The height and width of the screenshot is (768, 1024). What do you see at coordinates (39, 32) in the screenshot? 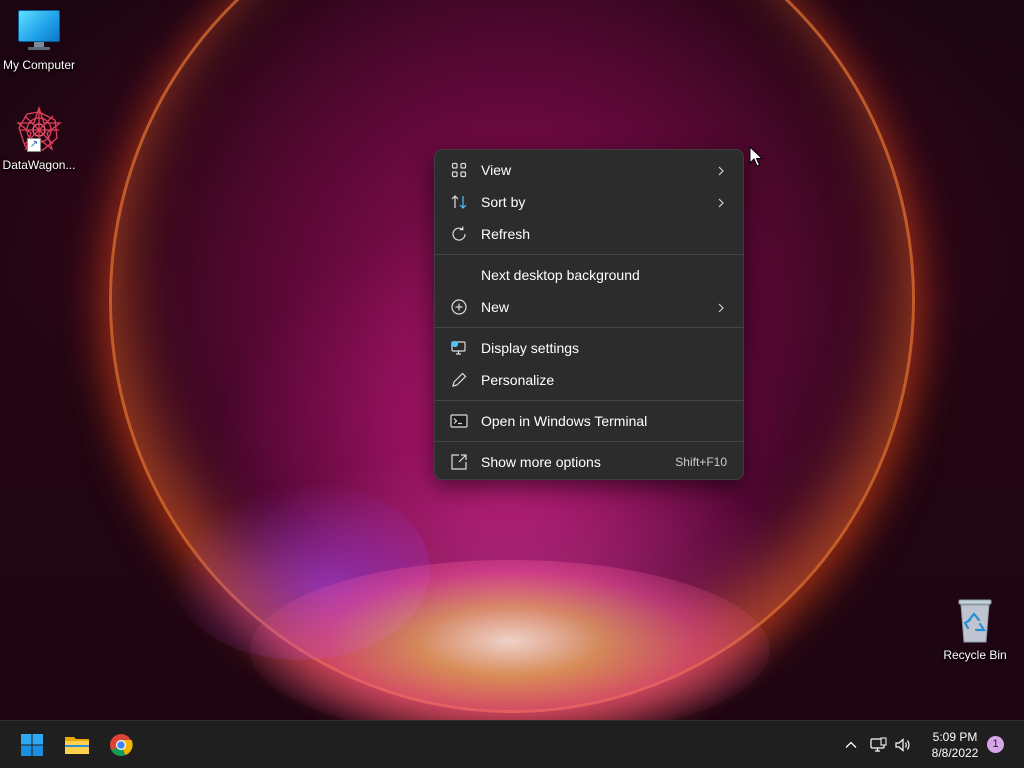
I see `monitor-icon` at bounding box center [39, 32].